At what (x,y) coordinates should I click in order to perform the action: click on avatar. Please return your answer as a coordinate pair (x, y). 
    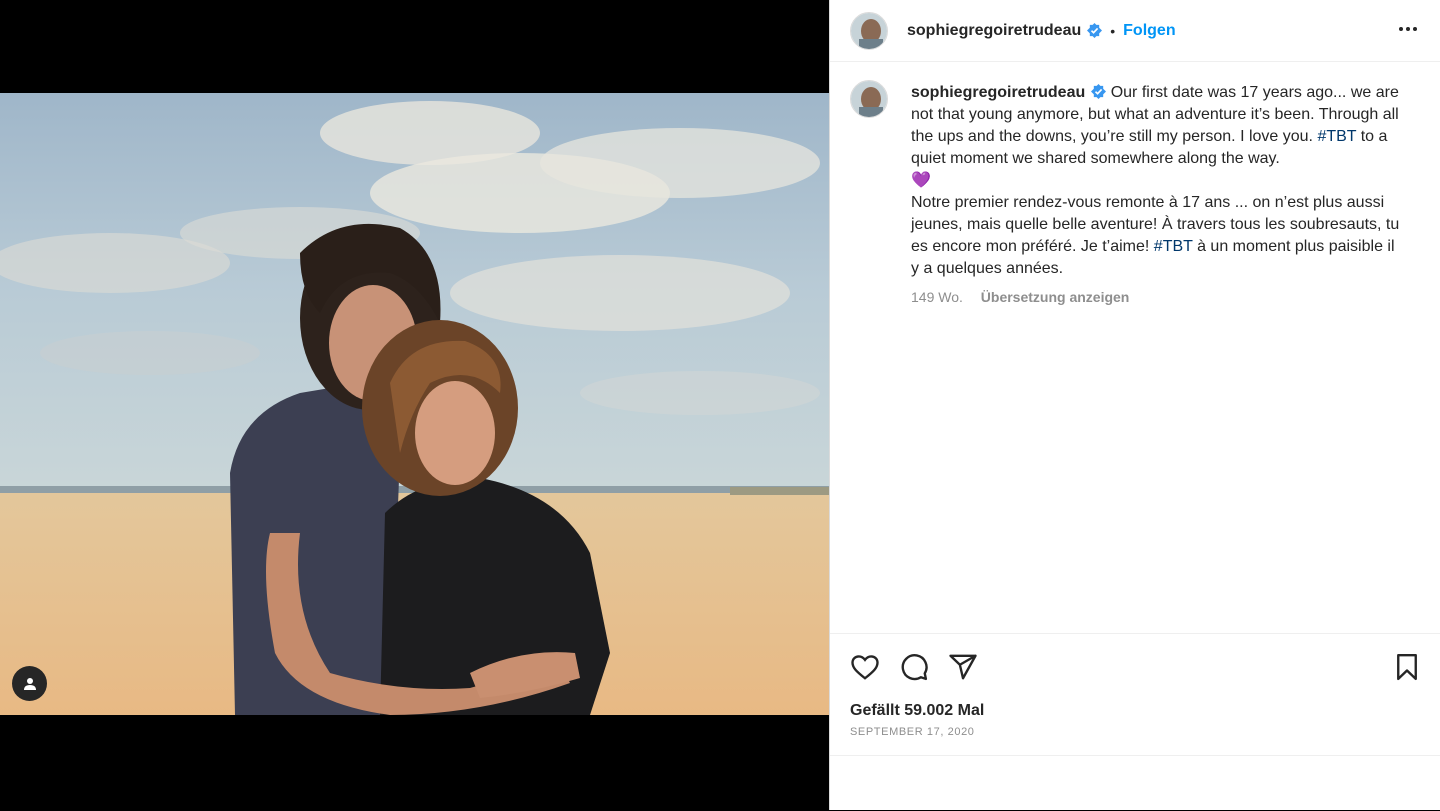
    Looking at the image, I should click on (869, 30).